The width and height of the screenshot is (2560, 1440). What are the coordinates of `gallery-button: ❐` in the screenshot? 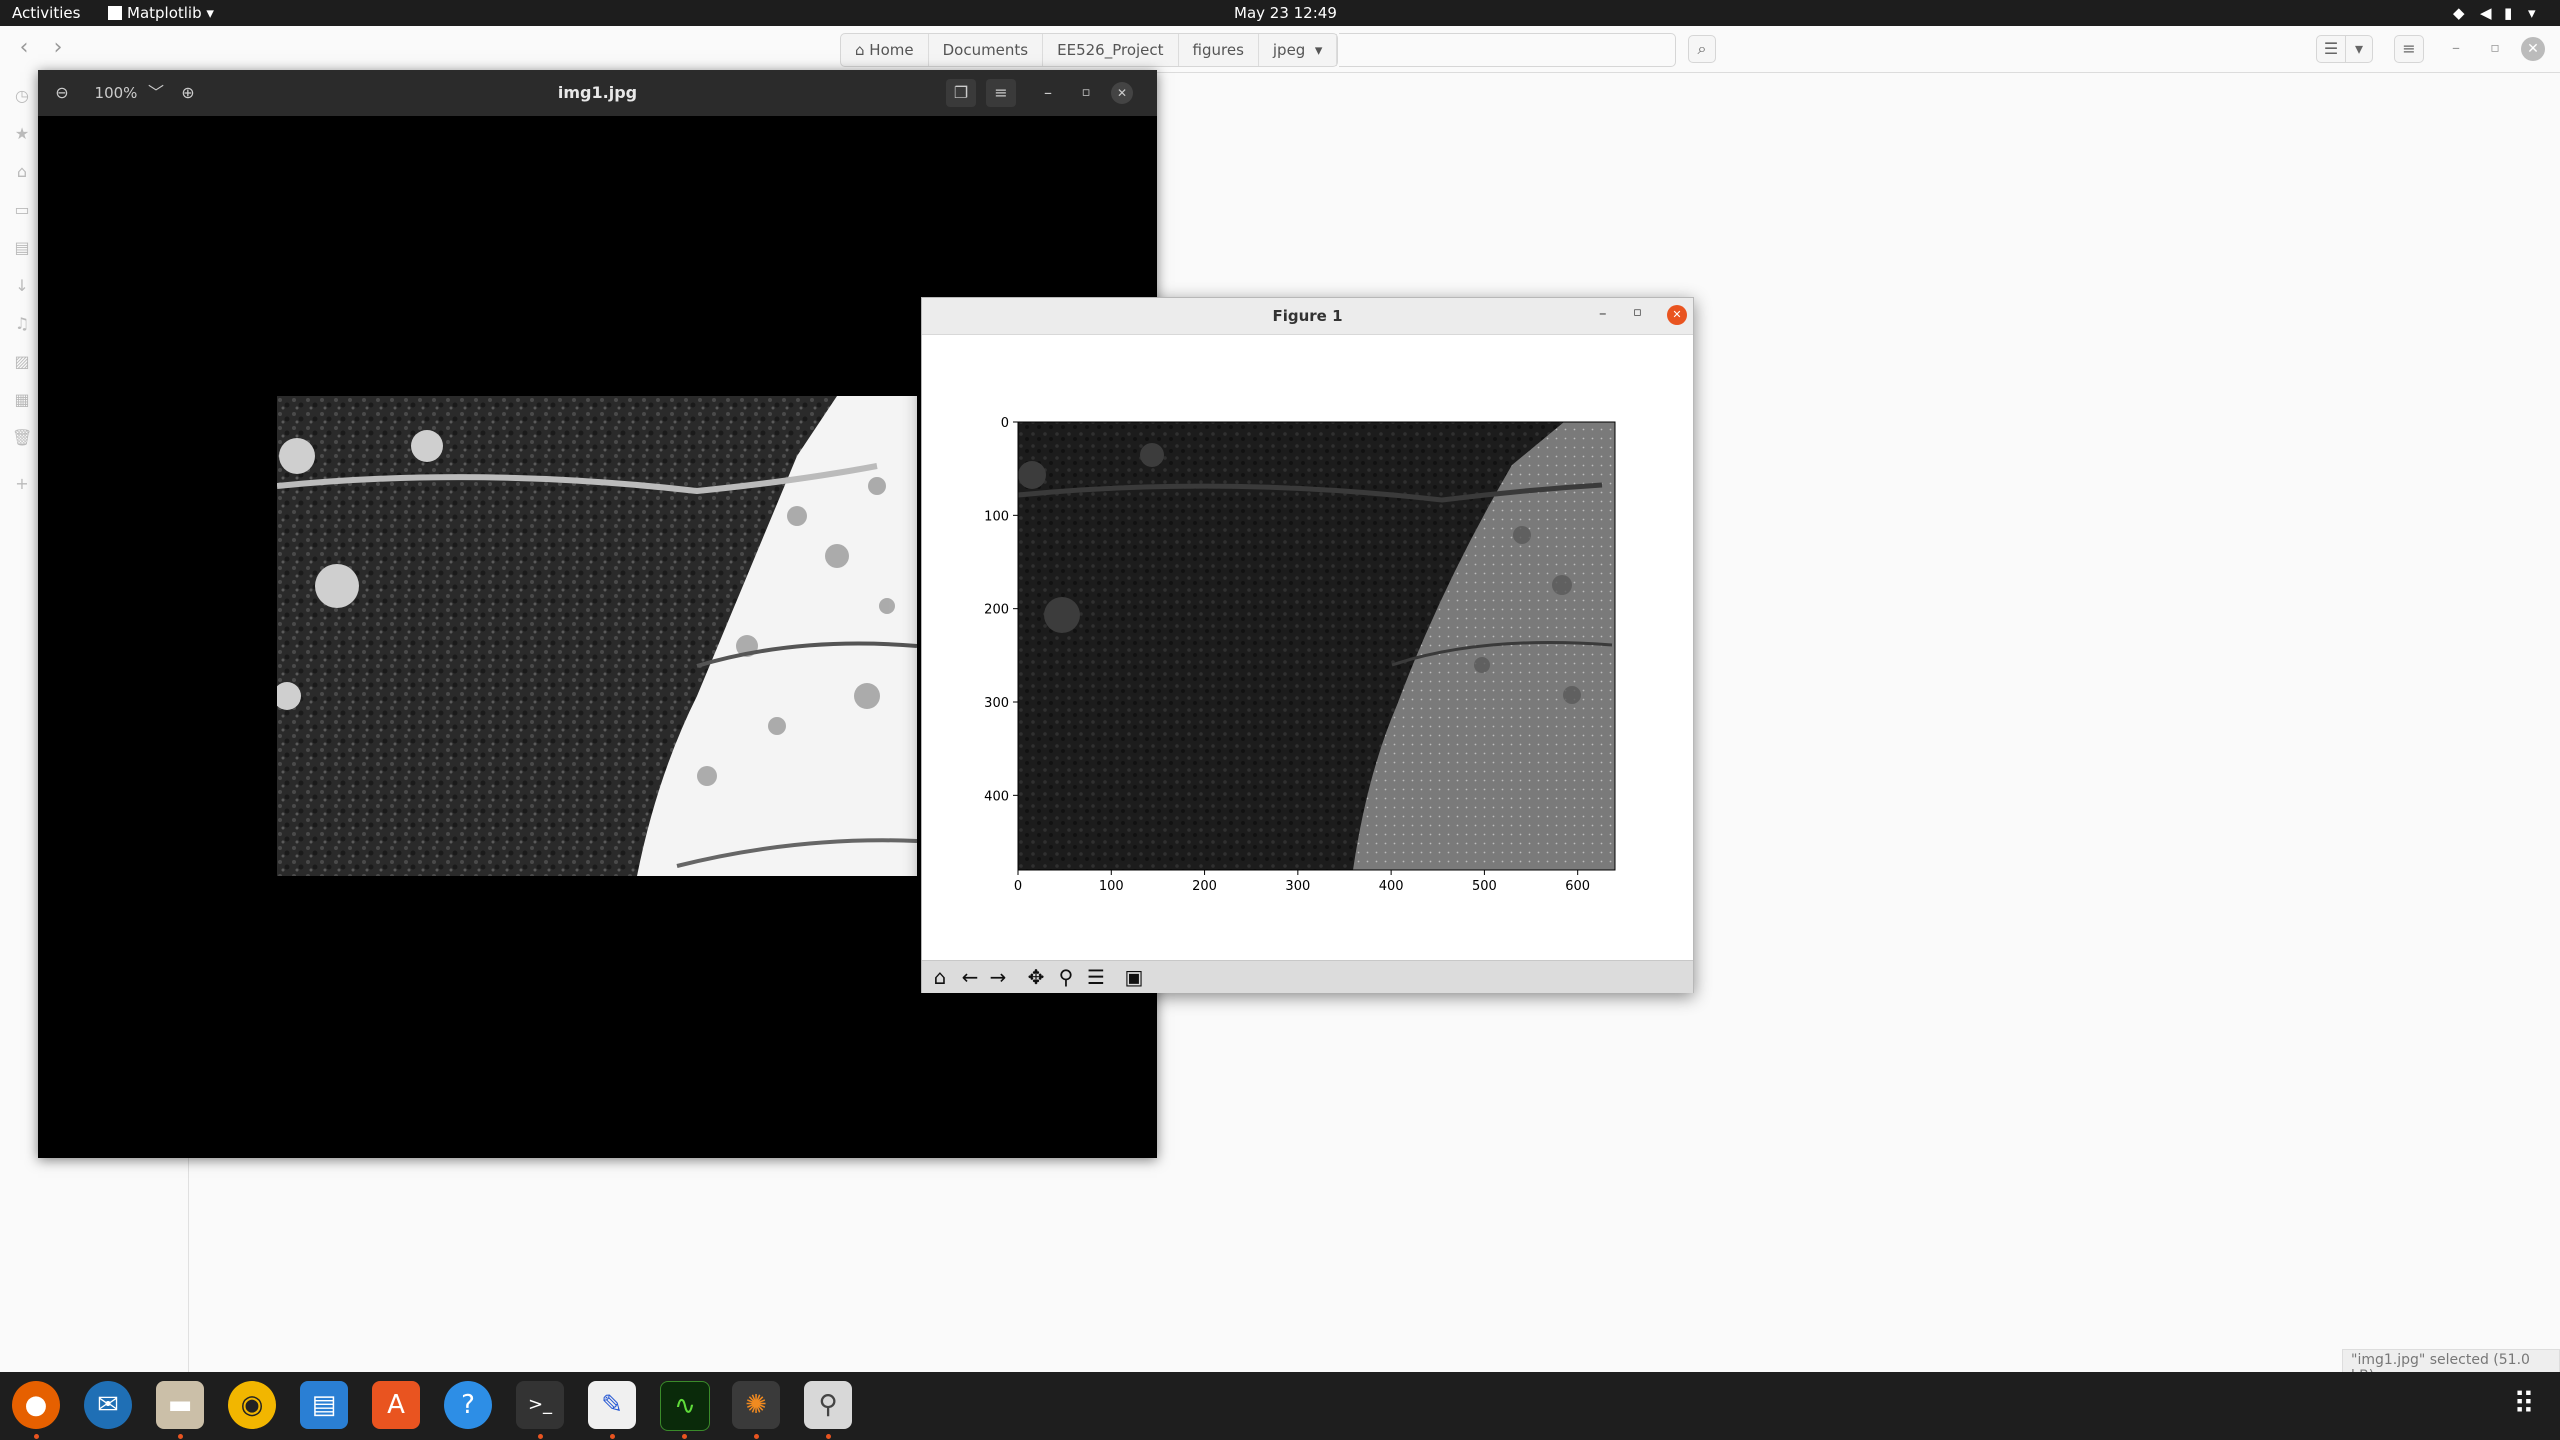 It's located at (961, 93).